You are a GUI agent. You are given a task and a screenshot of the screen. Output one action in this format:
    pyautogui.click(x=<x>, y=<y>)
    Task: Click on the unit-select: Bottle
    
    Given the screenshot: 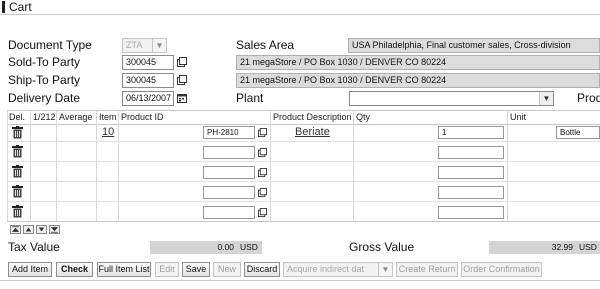 What is the action you would take?
    pyautogui.click(x=578, y=132)
    